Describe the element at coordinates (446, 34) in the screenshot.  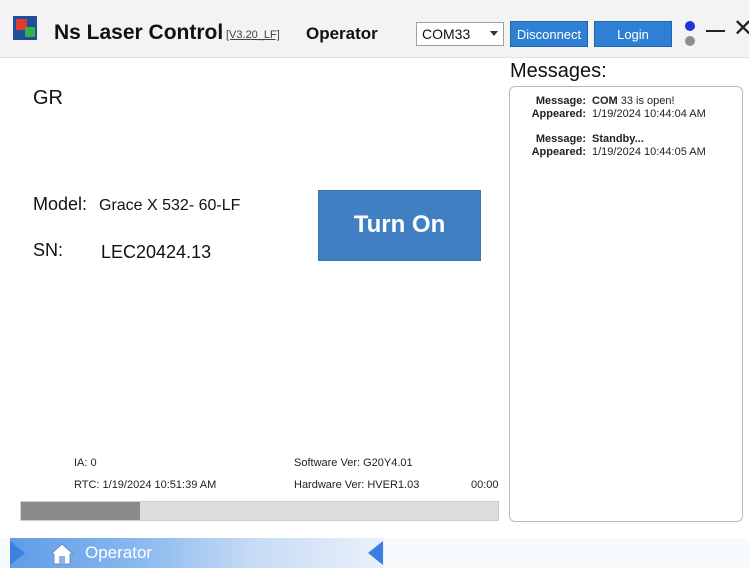
I see `com-port-value: COM33` at that location.